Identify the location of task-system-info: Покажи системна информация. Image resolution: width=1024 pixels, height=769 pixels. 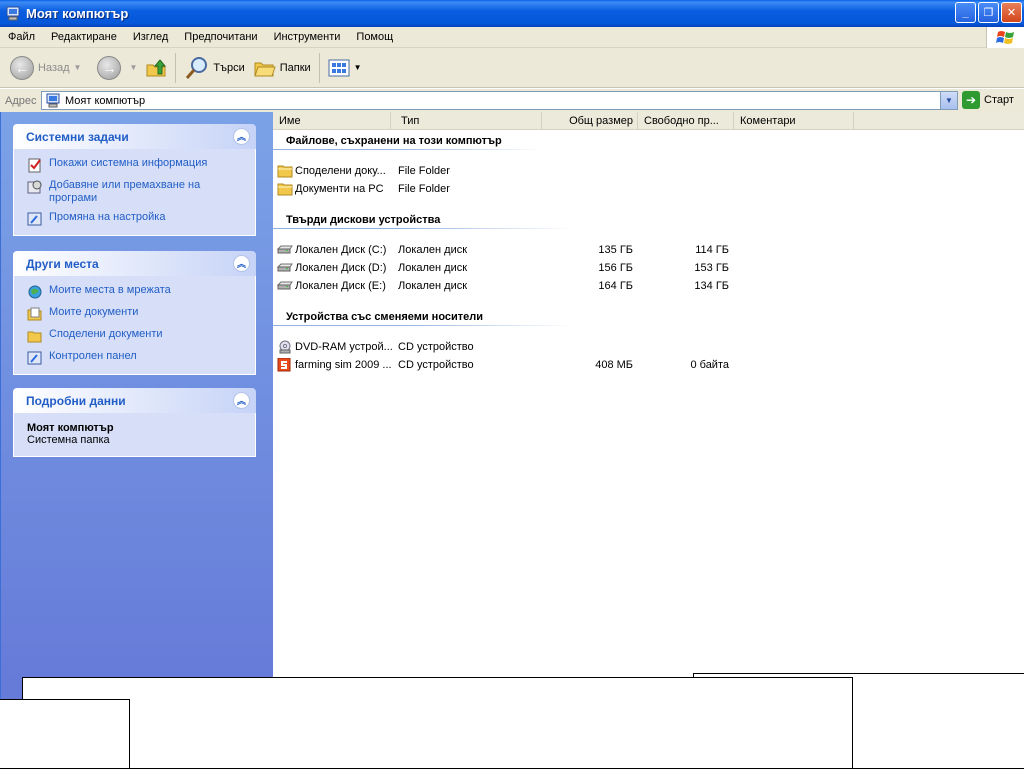
(136, 165).